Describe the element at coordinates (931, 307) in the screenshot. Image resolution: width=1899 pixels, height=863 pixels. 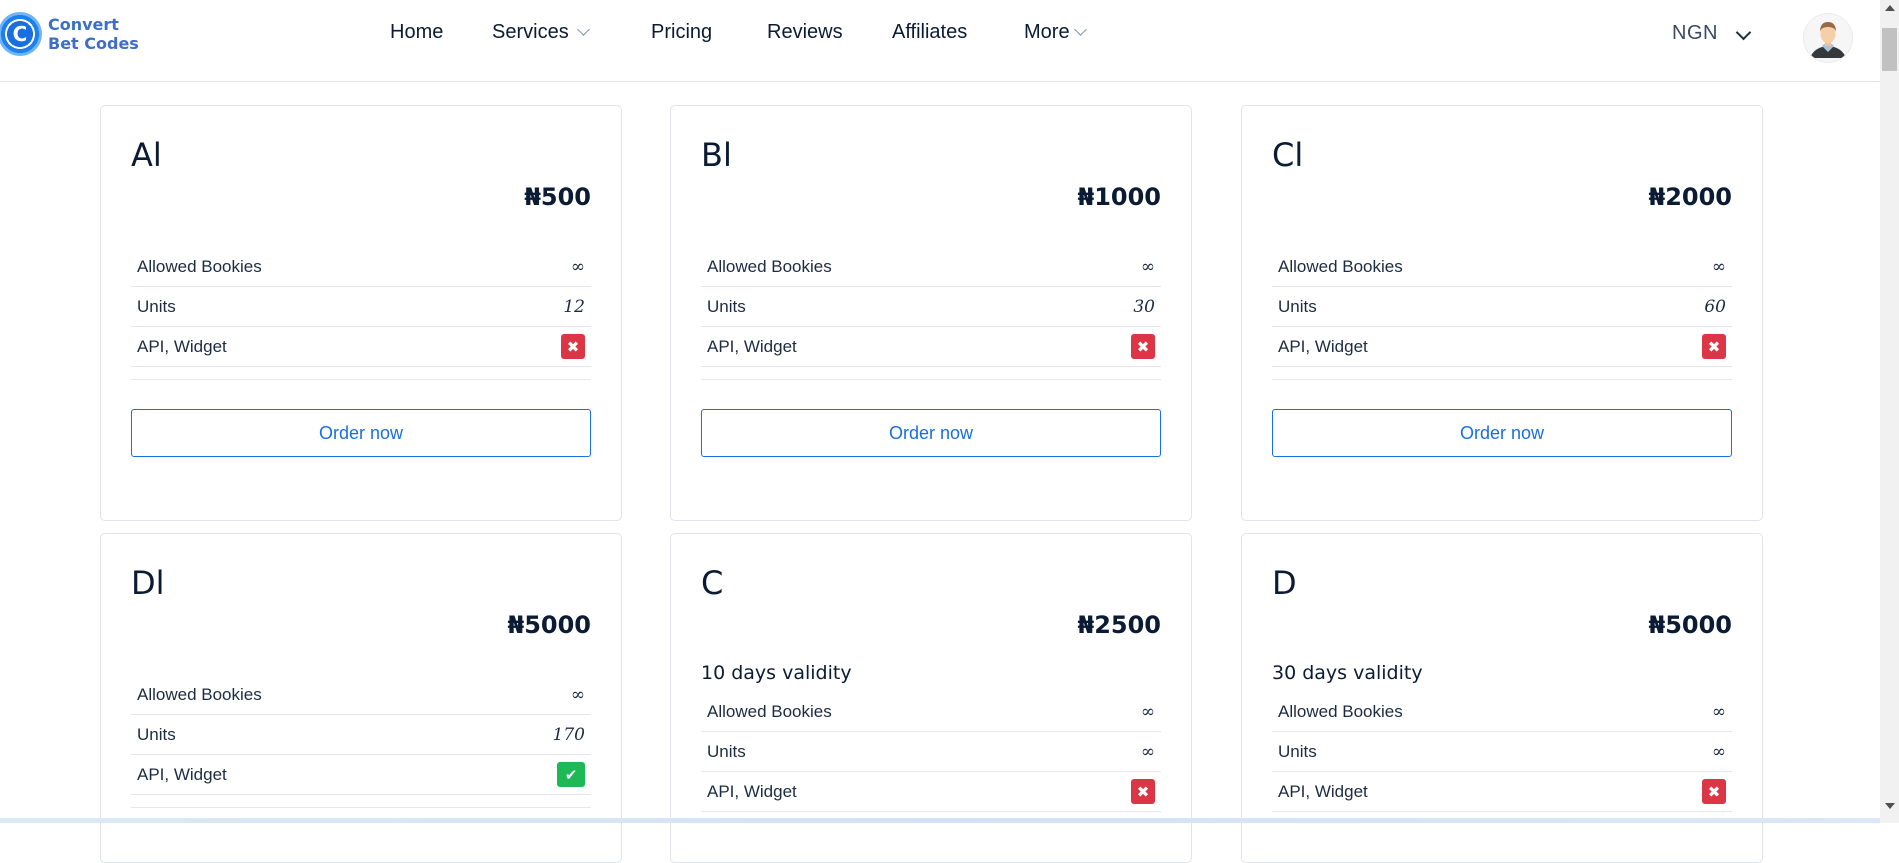
I see `feature-row: Units 30` at that location.